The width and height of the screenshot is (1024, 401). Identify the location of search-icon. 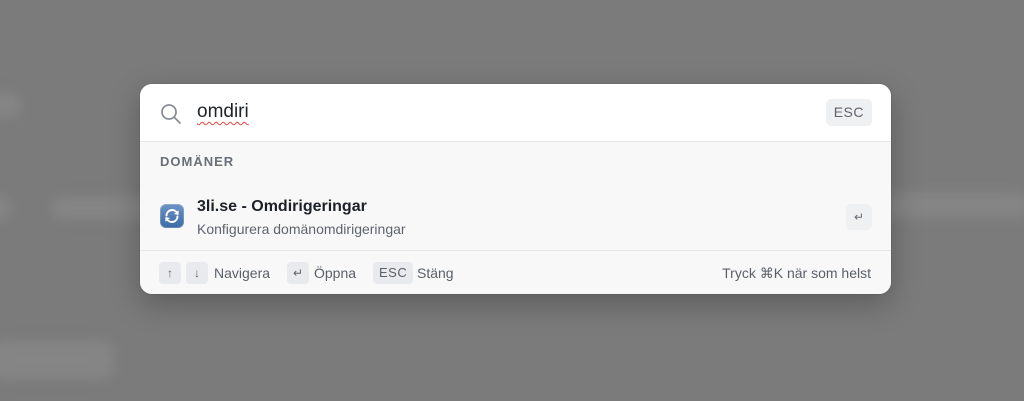
(171, 114).